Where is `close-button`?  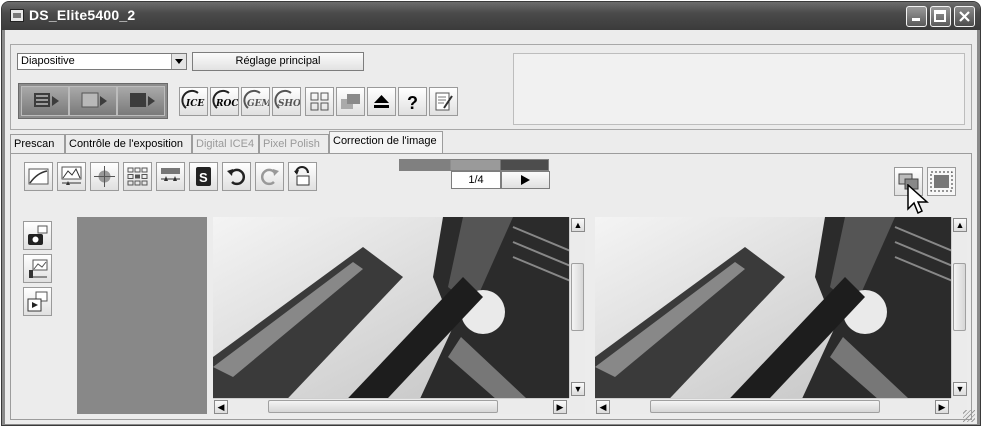 close-button is located at coordinates (964, 16).